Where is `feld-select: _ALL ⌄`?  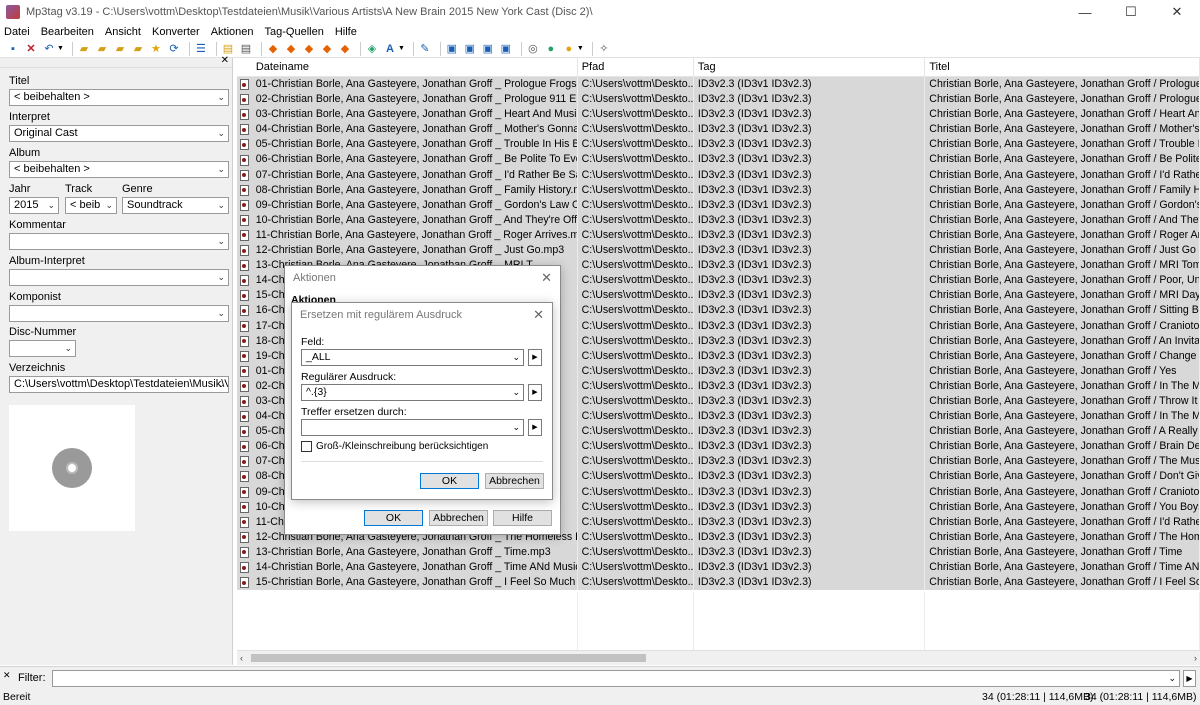
feld-select: _ALL ⌄ is located at coordinates (412, 357).